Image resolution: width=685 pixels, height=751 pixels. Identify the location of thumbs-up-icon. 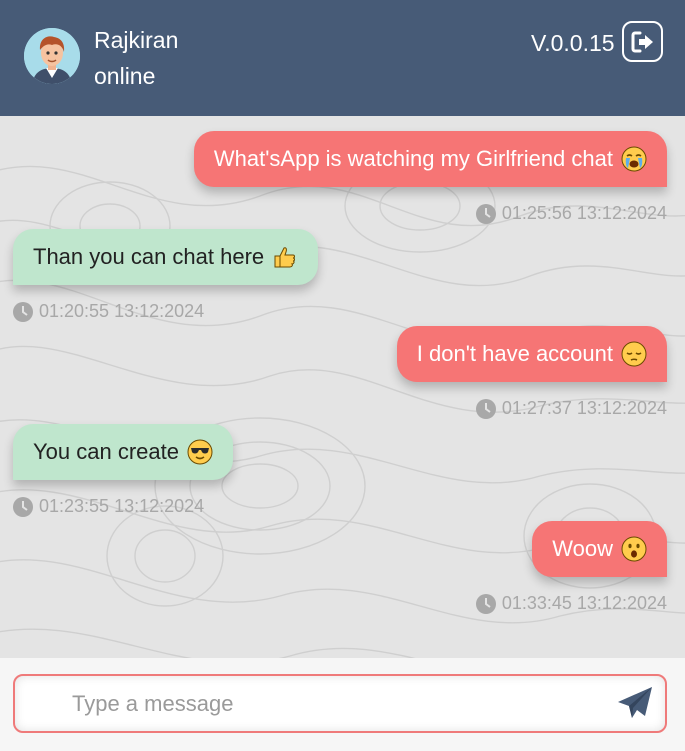
(285, 257).